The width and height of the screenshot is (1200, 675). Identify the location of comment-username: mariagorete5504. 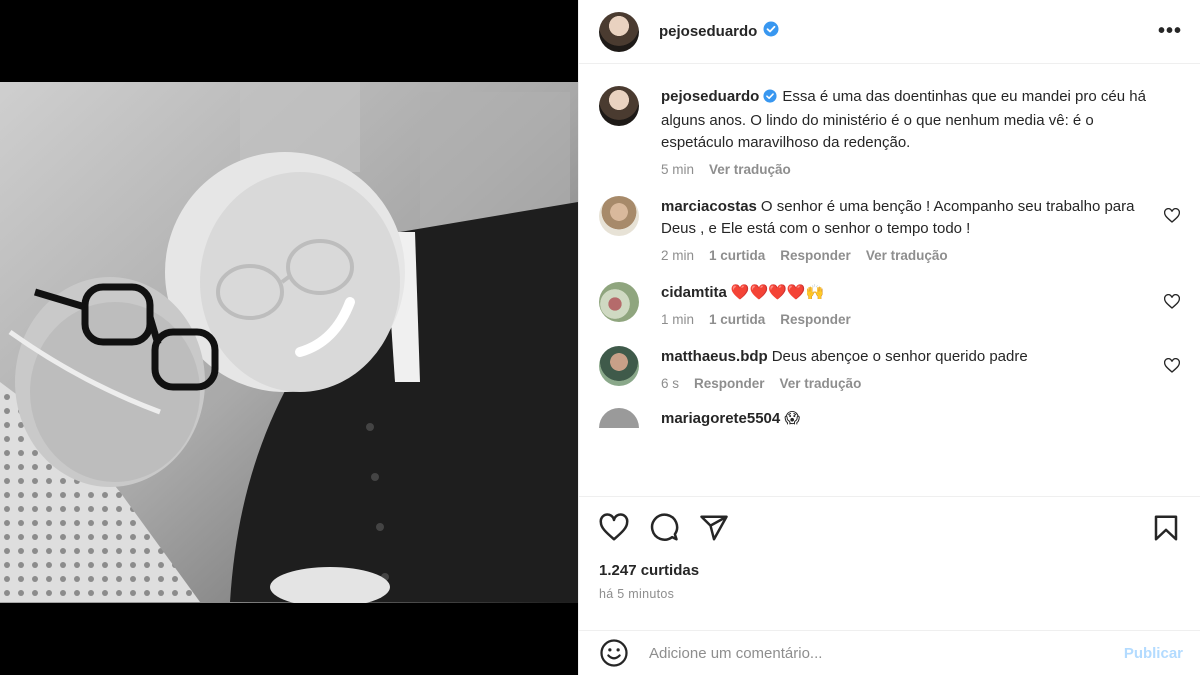
(720, 418).